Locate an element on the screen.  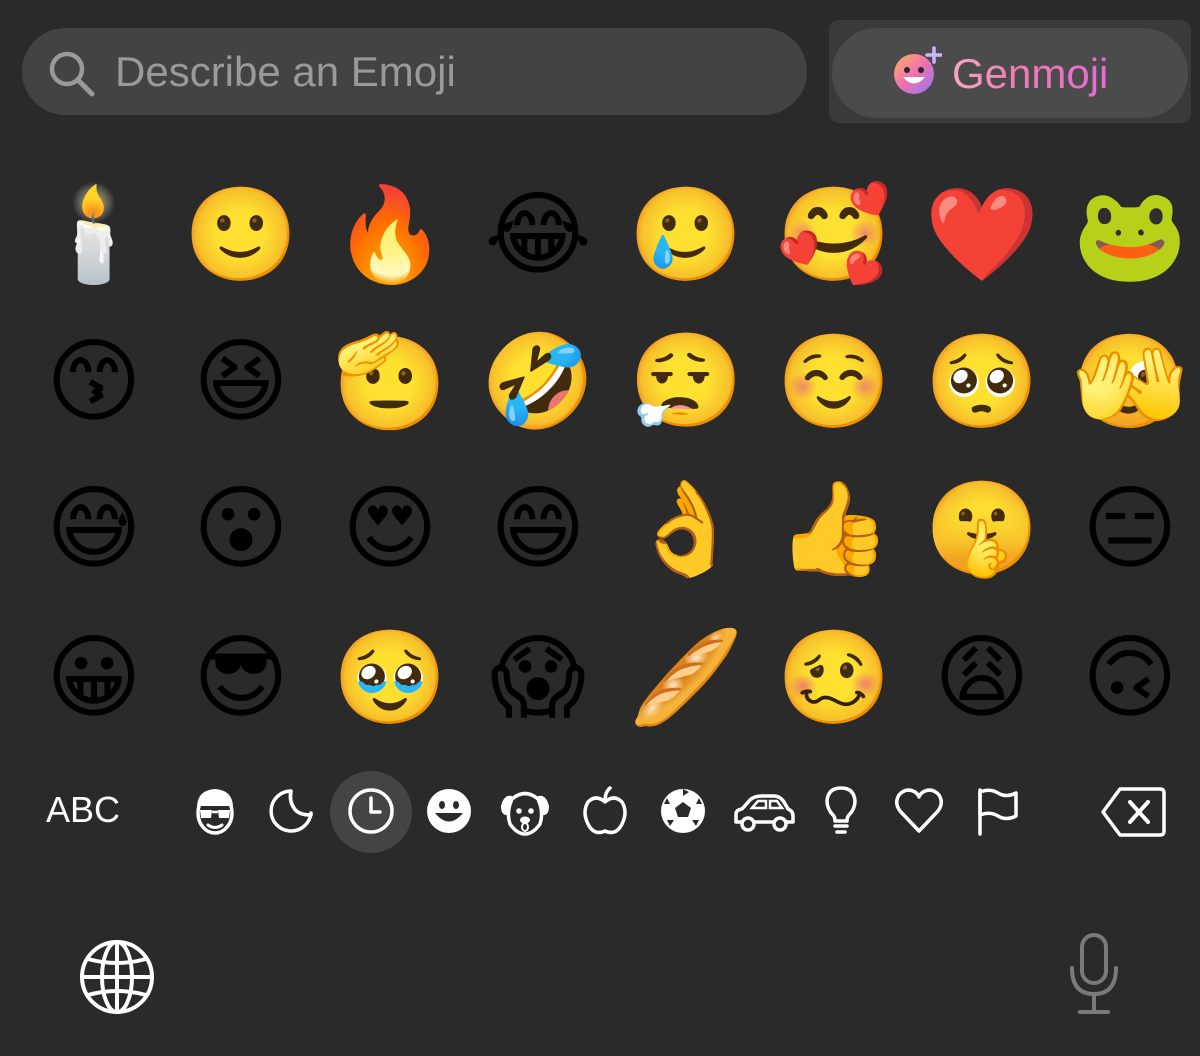
flag-icon is located at coordinates (998, 812).